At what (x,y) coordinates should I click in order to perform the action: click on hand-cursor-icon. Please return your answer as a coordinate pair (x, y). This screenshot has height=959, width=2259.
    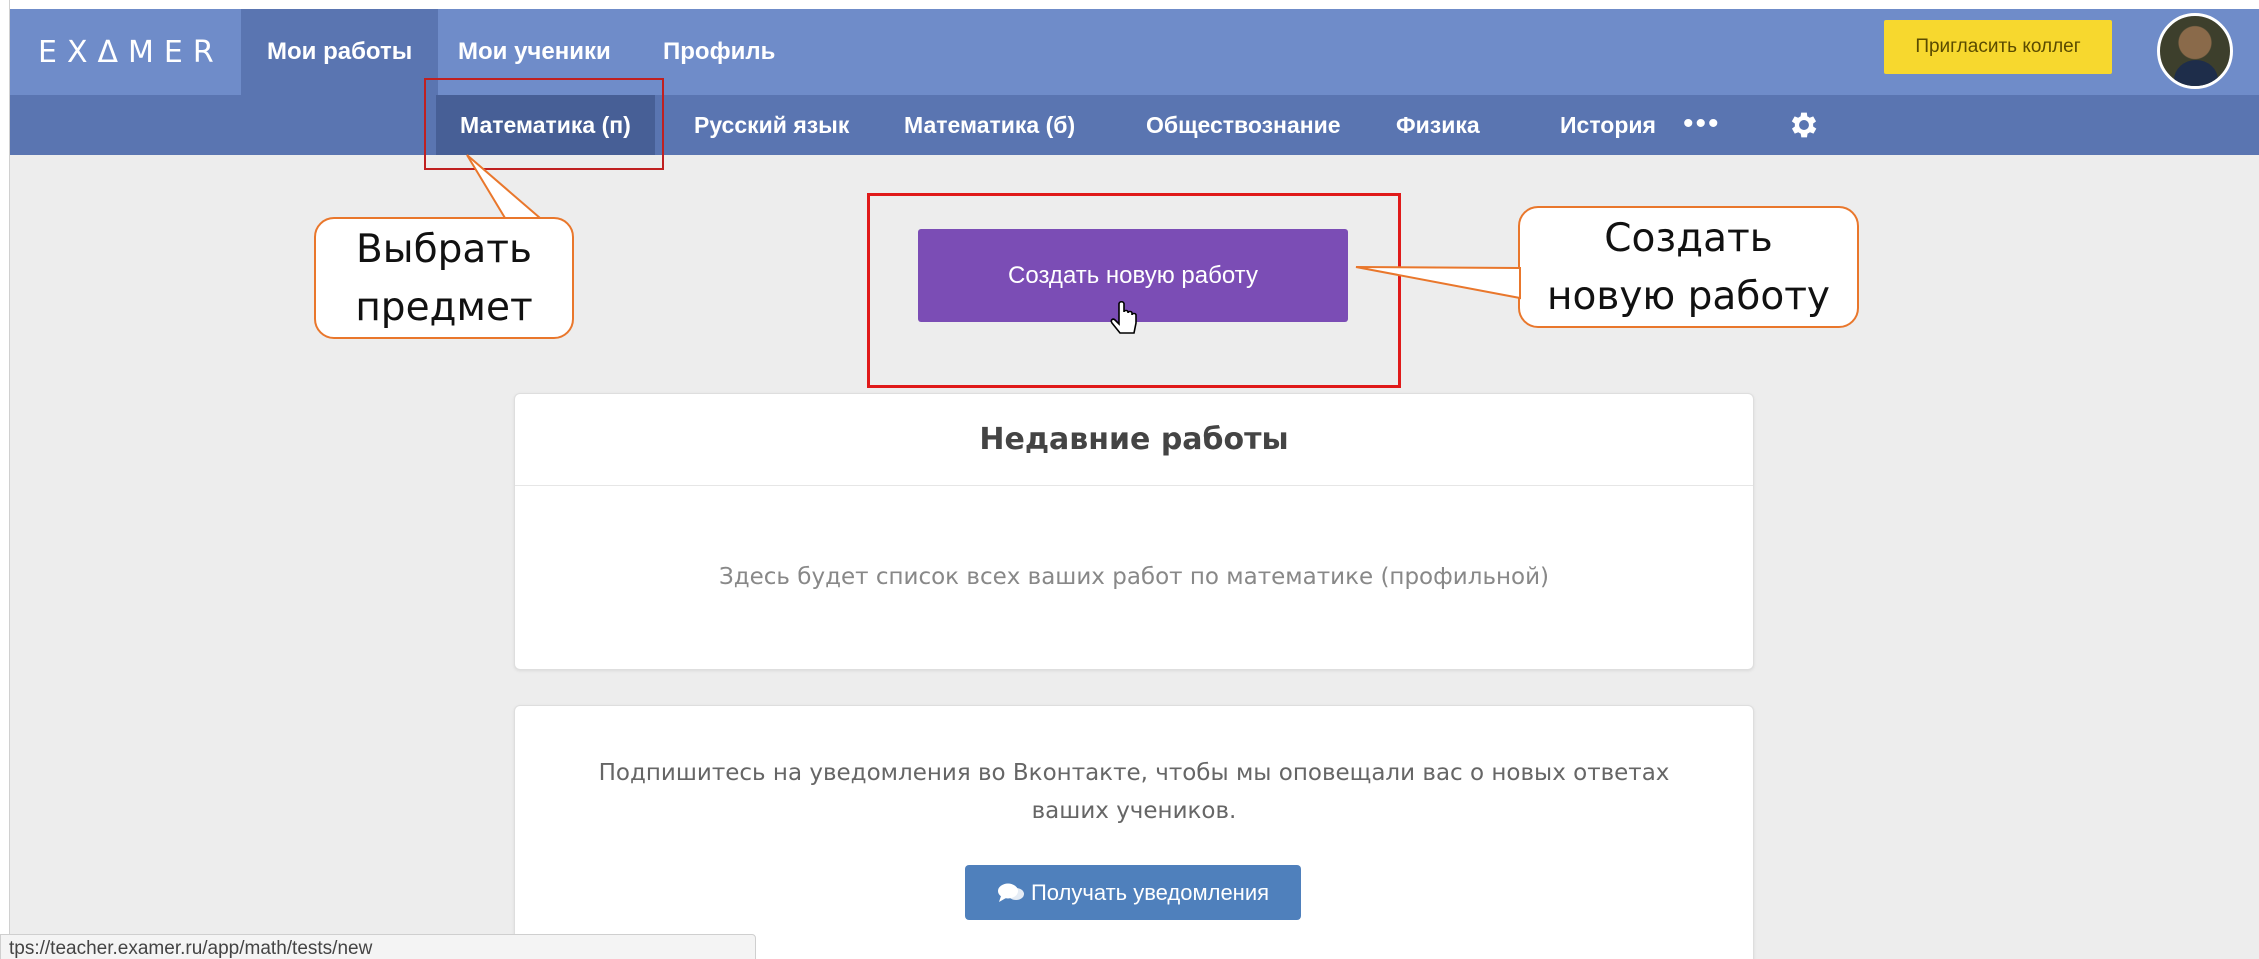
    Looking at the image, I should click on (1123, 317).